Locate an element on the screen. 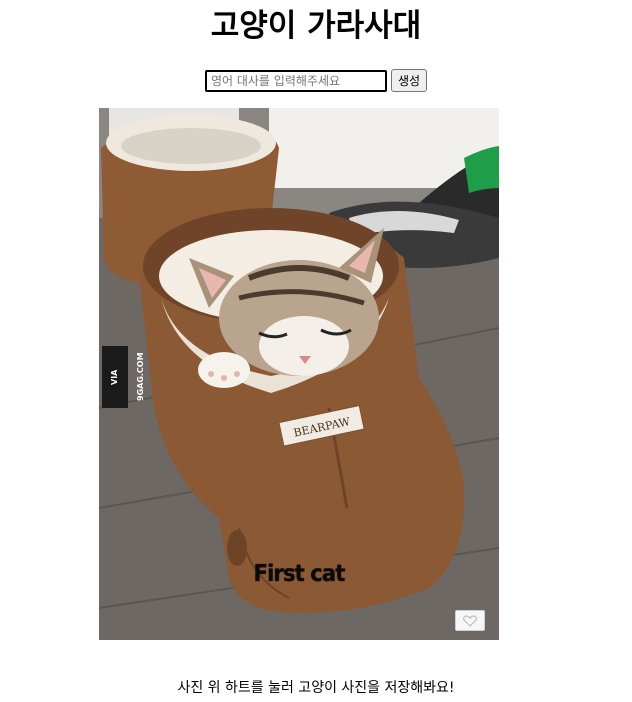  heart-outline-icon is located at coordinates (470, 620).